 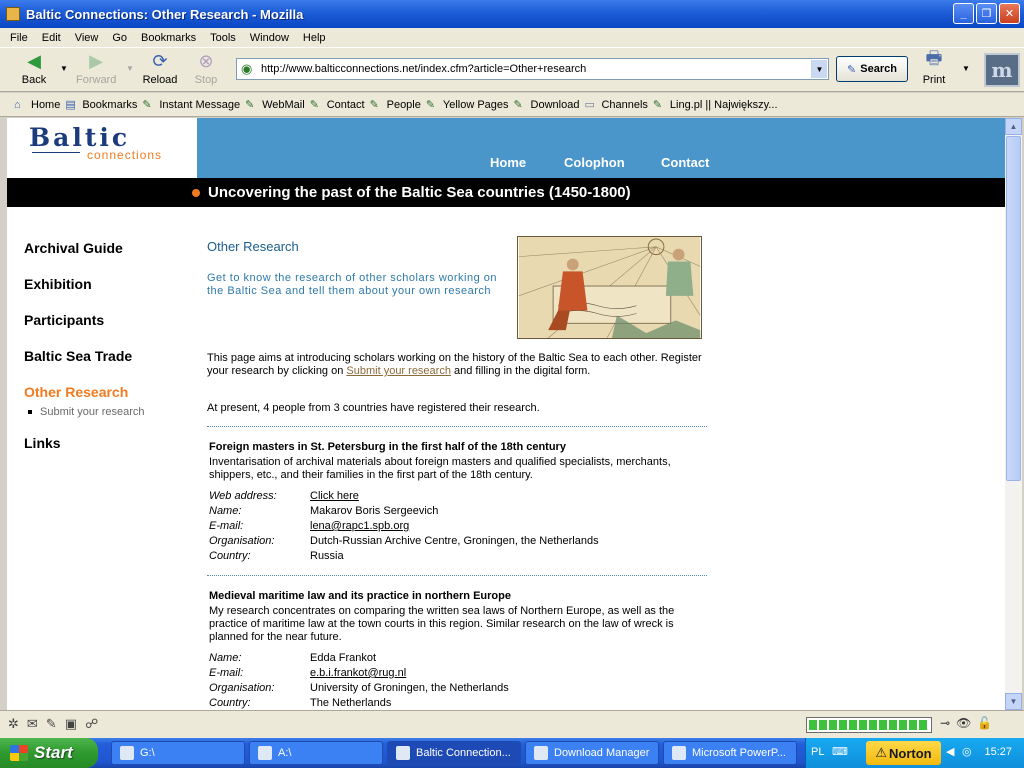 I want to click on bookmark-yellow-pages: ✎ Yellow Pages, so click(x=467, y=105).